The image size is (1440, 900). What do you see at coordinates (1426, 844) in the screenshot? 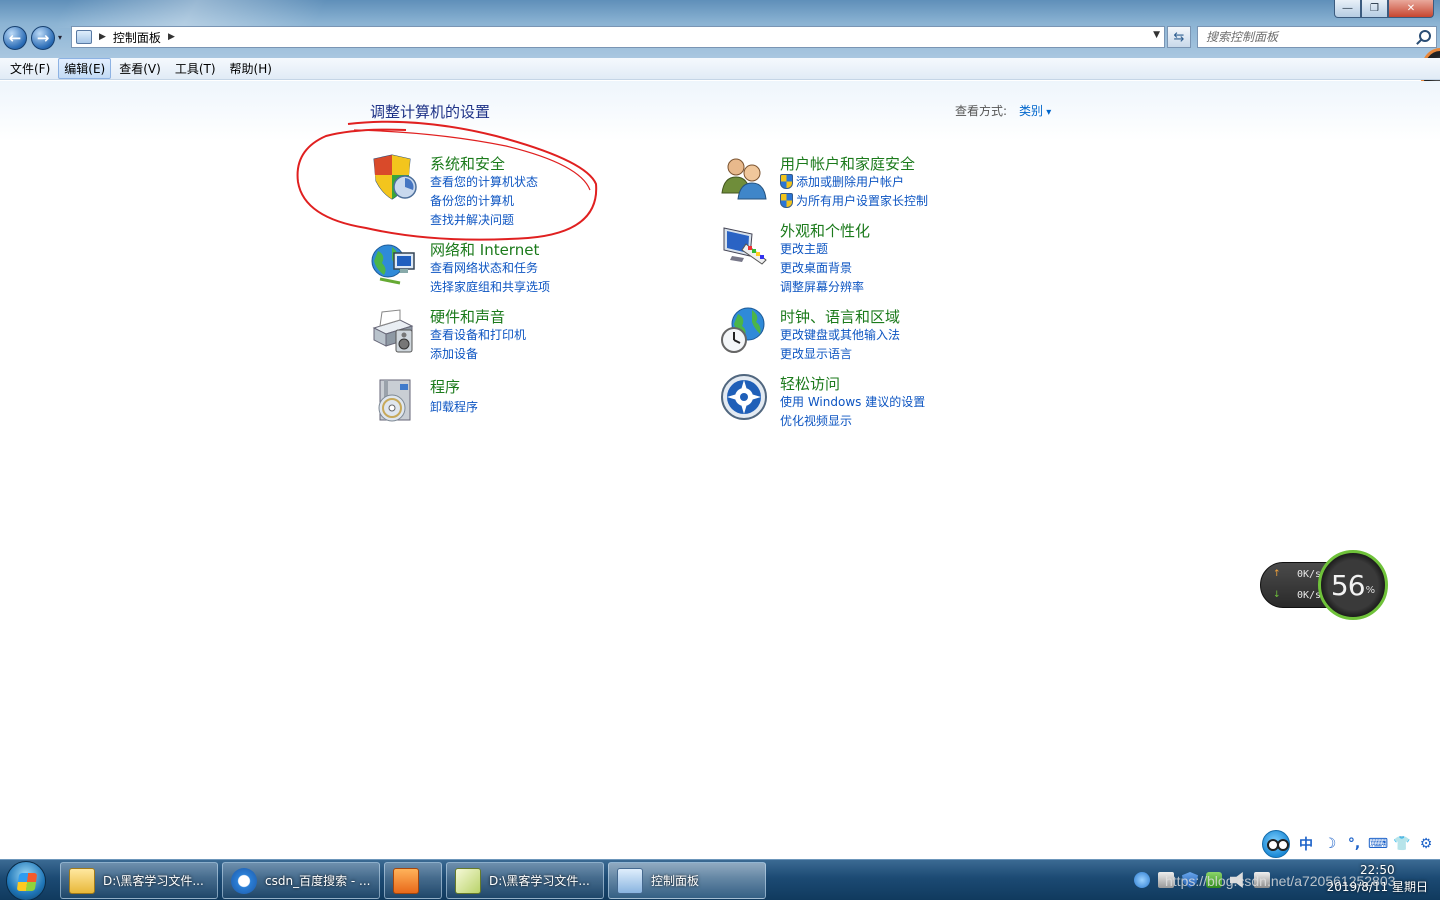
I see `ime-settings-gear-icon: ⚙` at bounding box center [1426, 844].